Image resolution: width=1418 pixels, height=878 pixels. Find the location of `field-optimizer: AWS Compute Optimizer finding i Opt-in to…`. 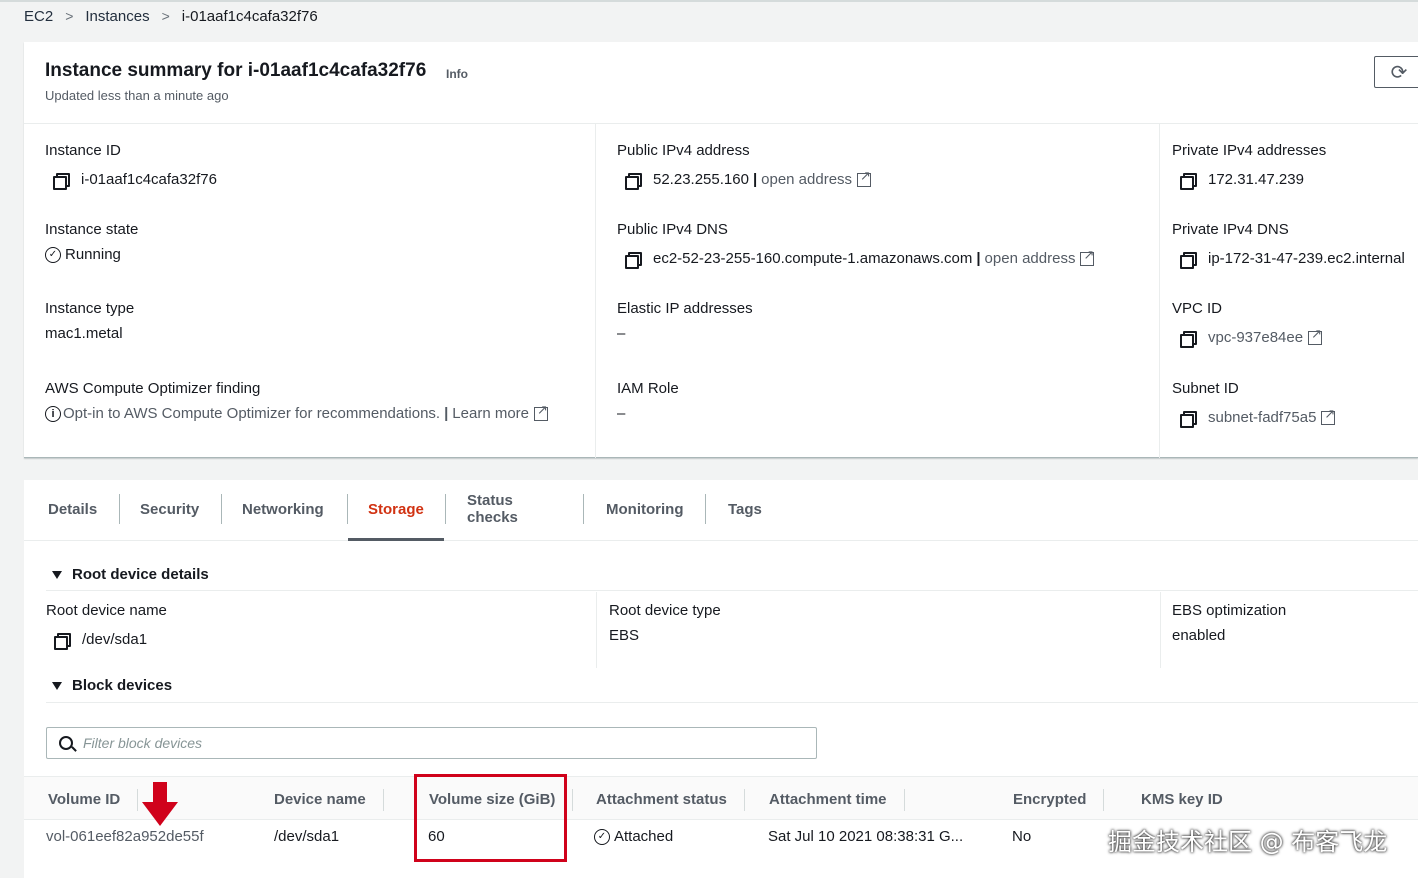

field-optimizer: AWS Compute Optimizer finding i Opt-in to… is located at coordinates (297, 401).